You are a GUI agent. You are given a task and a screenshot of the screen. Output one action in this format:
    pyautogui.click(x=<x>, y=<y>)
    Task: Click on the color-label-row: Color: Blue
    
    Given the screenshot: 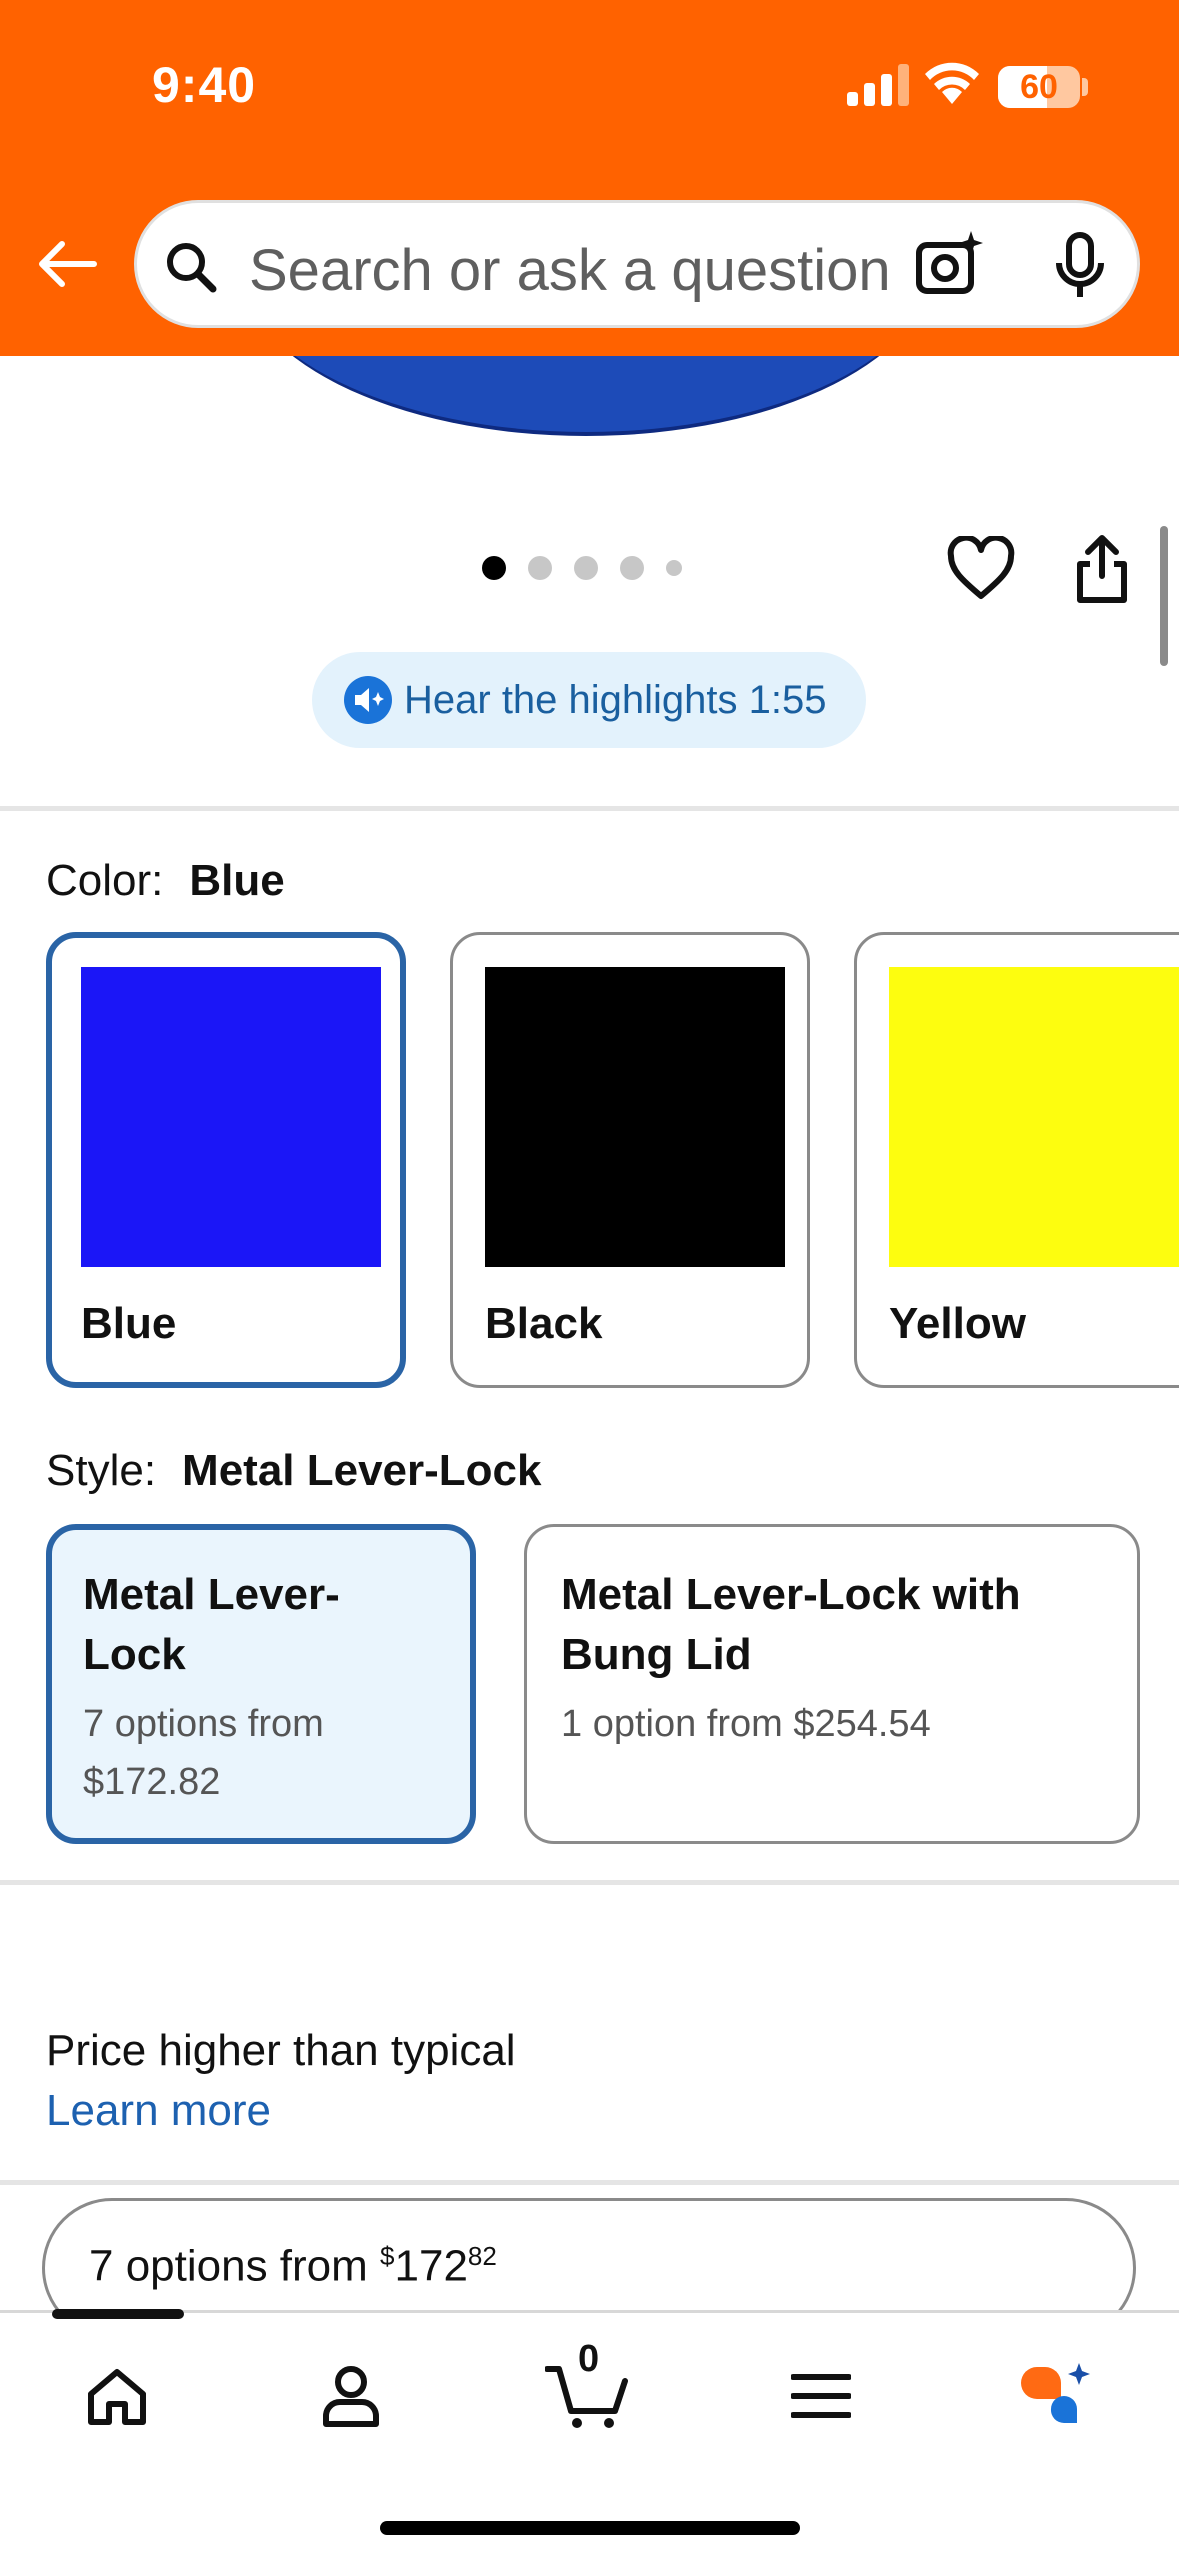 What is the action you would take?
    pyautogui.click(x=165, y=881)
    